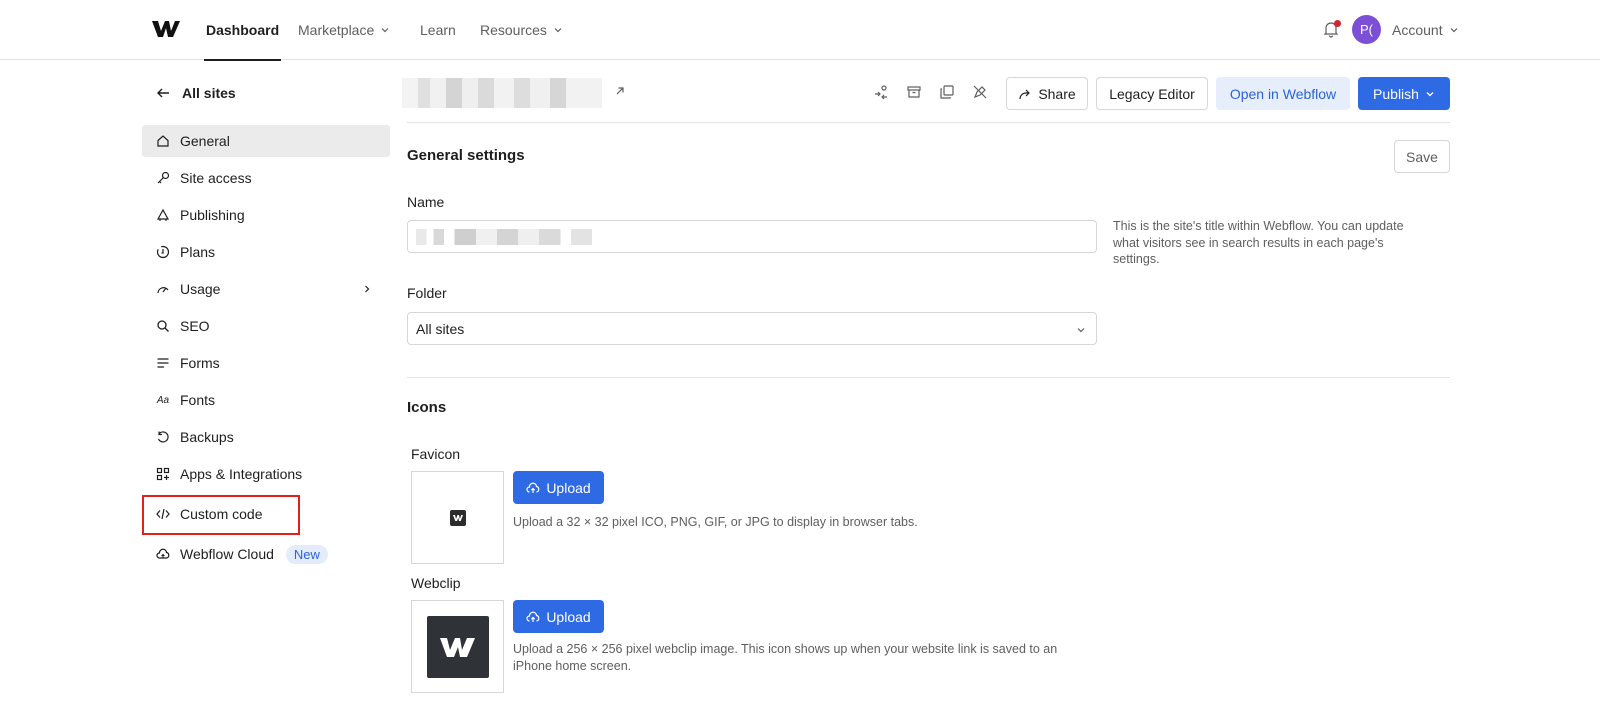  What do you see at coordinates (163, 554) in the screenshot?
I see `cloud-icon` at bounding box center [163, 554].